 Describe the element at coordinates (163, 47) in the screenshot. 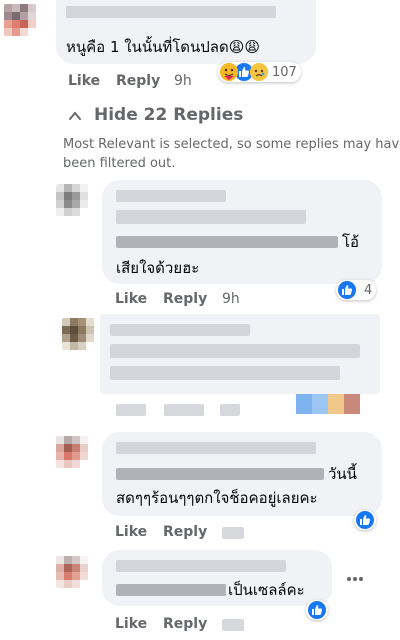

I see `comment-text: หนูคือ 1 ในนั้นที่โดนปลด😩😩` at that location.